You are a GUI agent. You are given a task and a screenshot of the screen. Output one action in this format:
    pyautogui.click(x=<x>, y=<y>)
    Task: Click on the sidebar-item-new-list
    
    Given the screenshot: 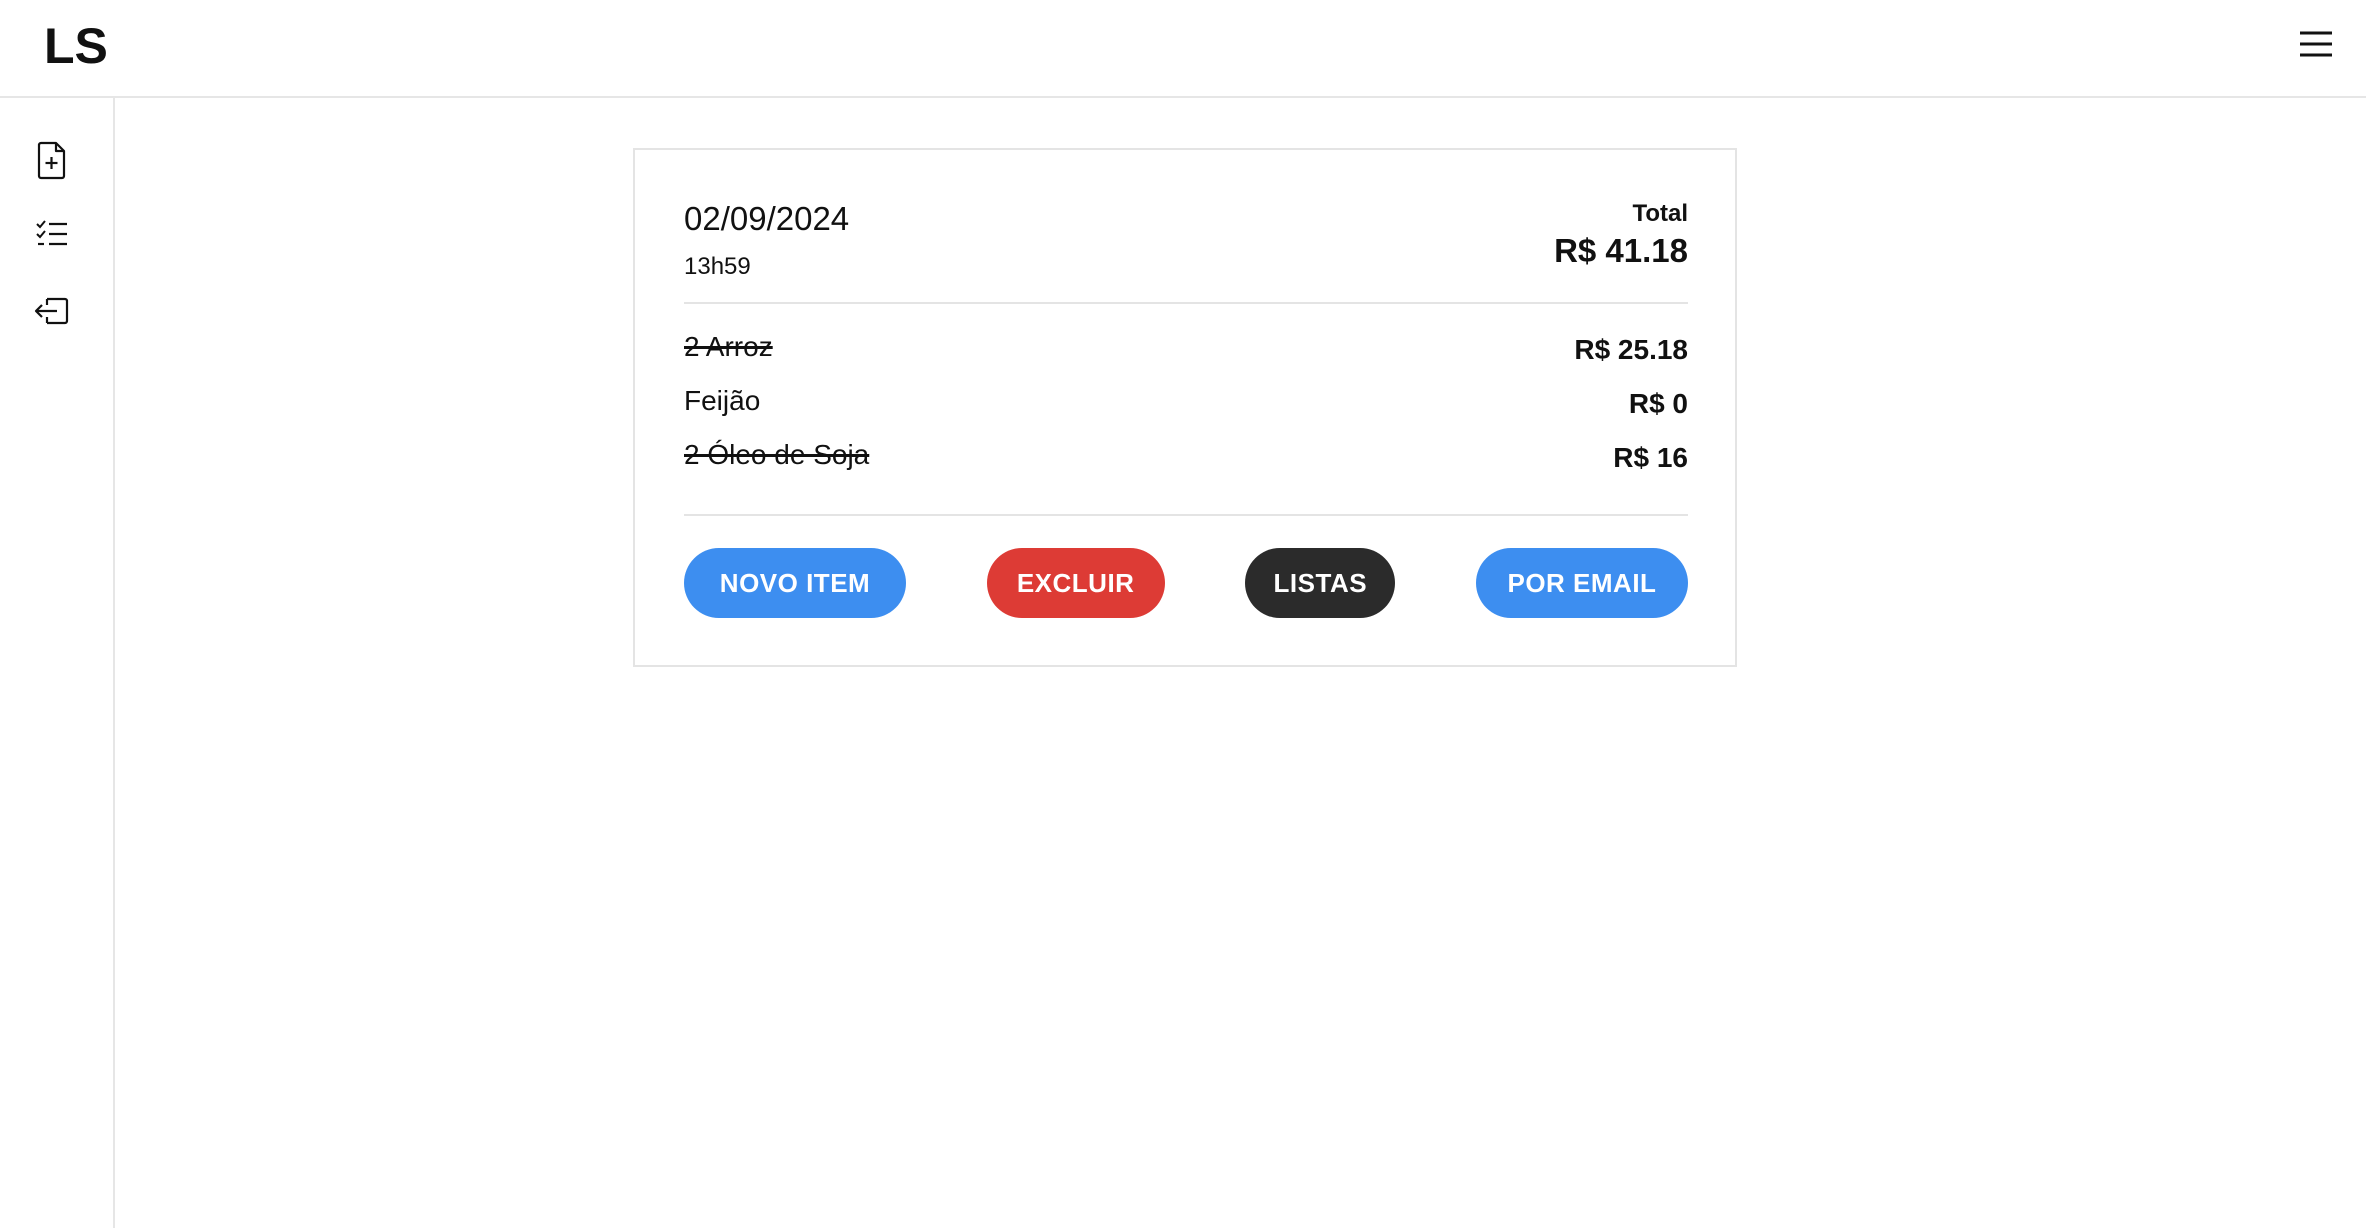 What is the action you would take?
    pyautogui.click(x=52, y=160)
    